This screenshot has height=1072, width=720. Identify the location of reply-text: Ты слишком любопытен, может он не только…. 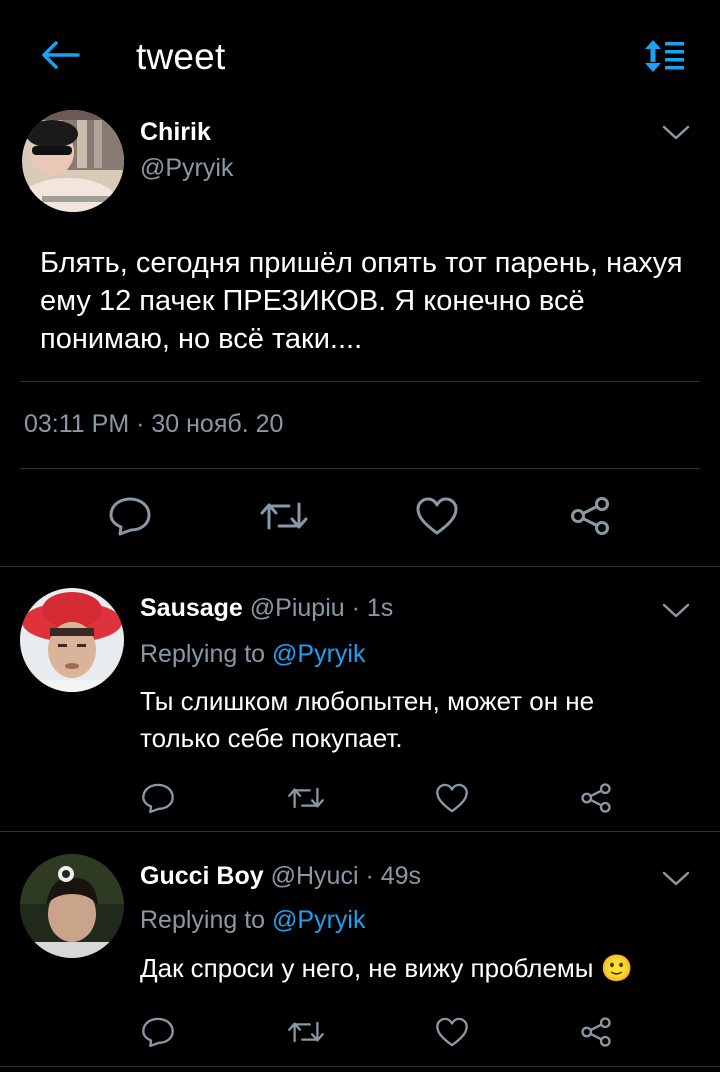
(367, 719).